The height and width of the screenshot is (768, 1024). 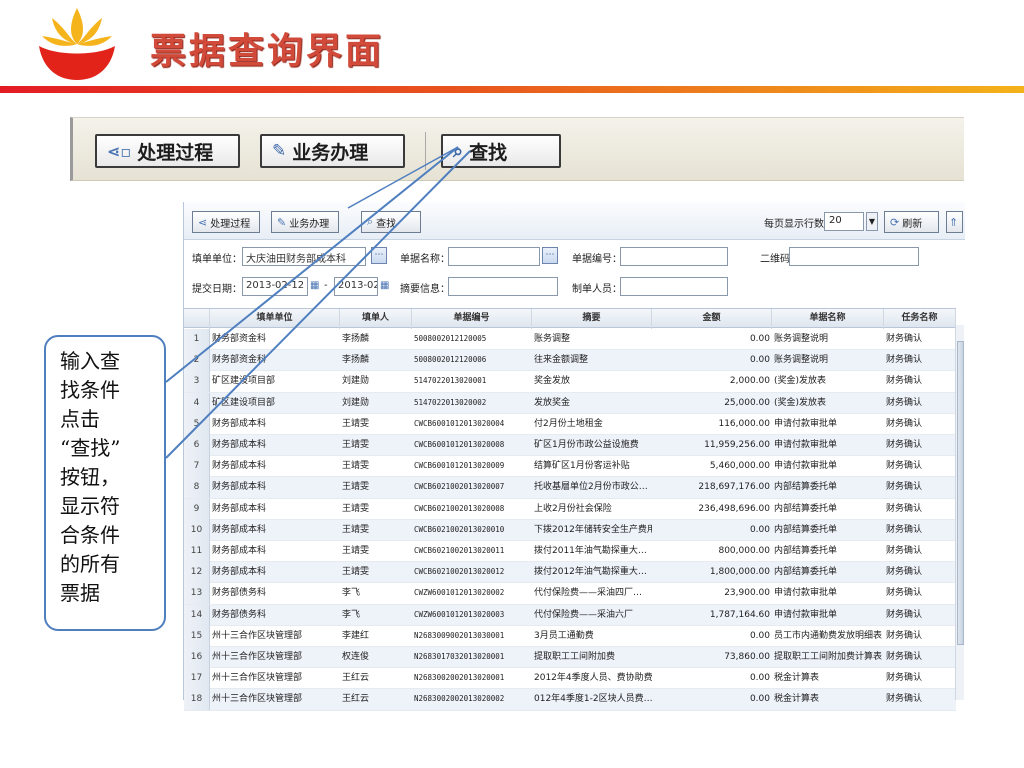 What do you see at coordinates (459, 678) in the screenshot?
I see `table-cell-no: N2683002002013020001` at bounding box center [459, 678].